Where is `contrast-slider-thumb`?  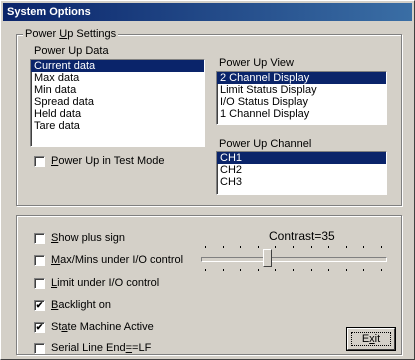 contrast-slider-thumb is located at coordinates (267, 258).